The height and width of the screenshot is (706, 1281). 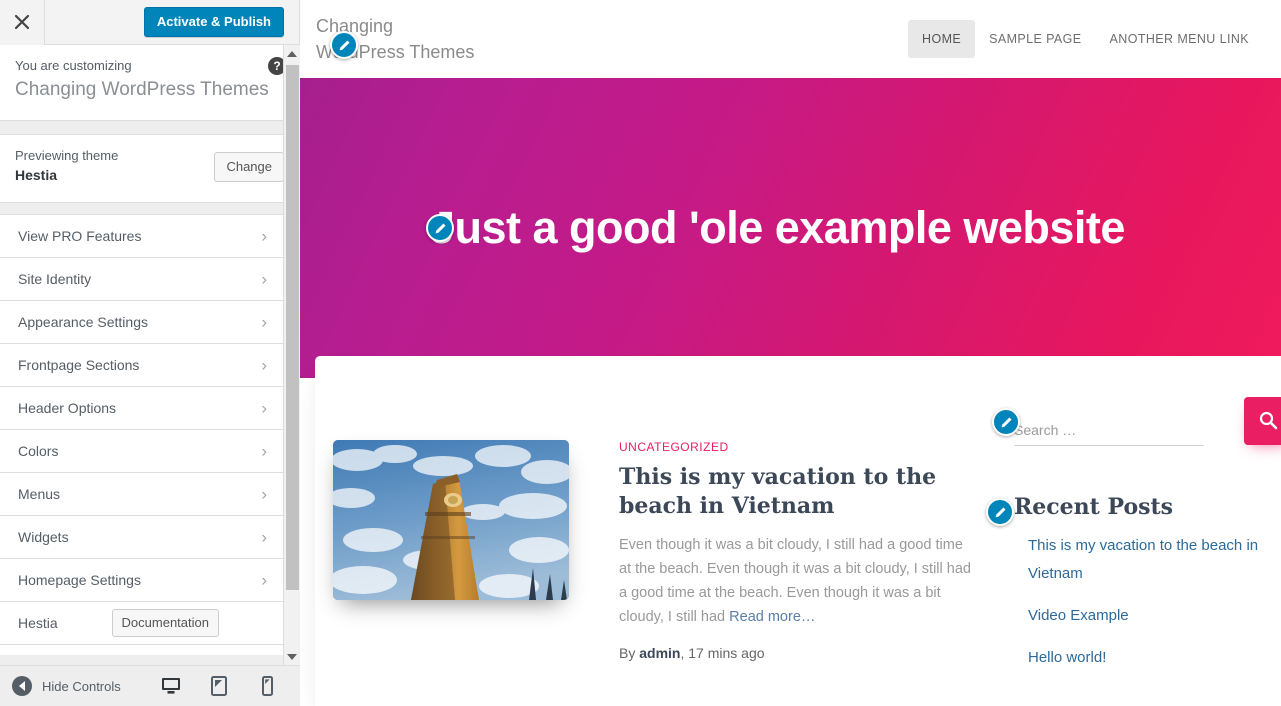 I want to click on post-meta-by: By, so click(x=629, y=653).